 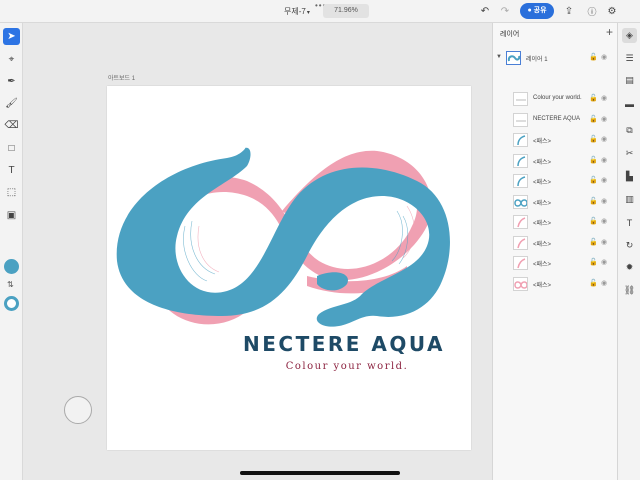 I want to click on comments-icon: ▬, so click(x=629, y=103).